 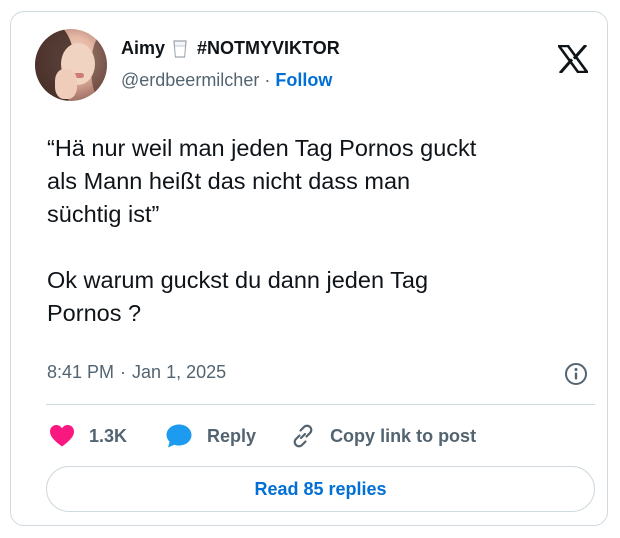 What do you see at coordinates (303, 436) in the screenshot?
I see `link-icon` at bounding box center [303, 436].